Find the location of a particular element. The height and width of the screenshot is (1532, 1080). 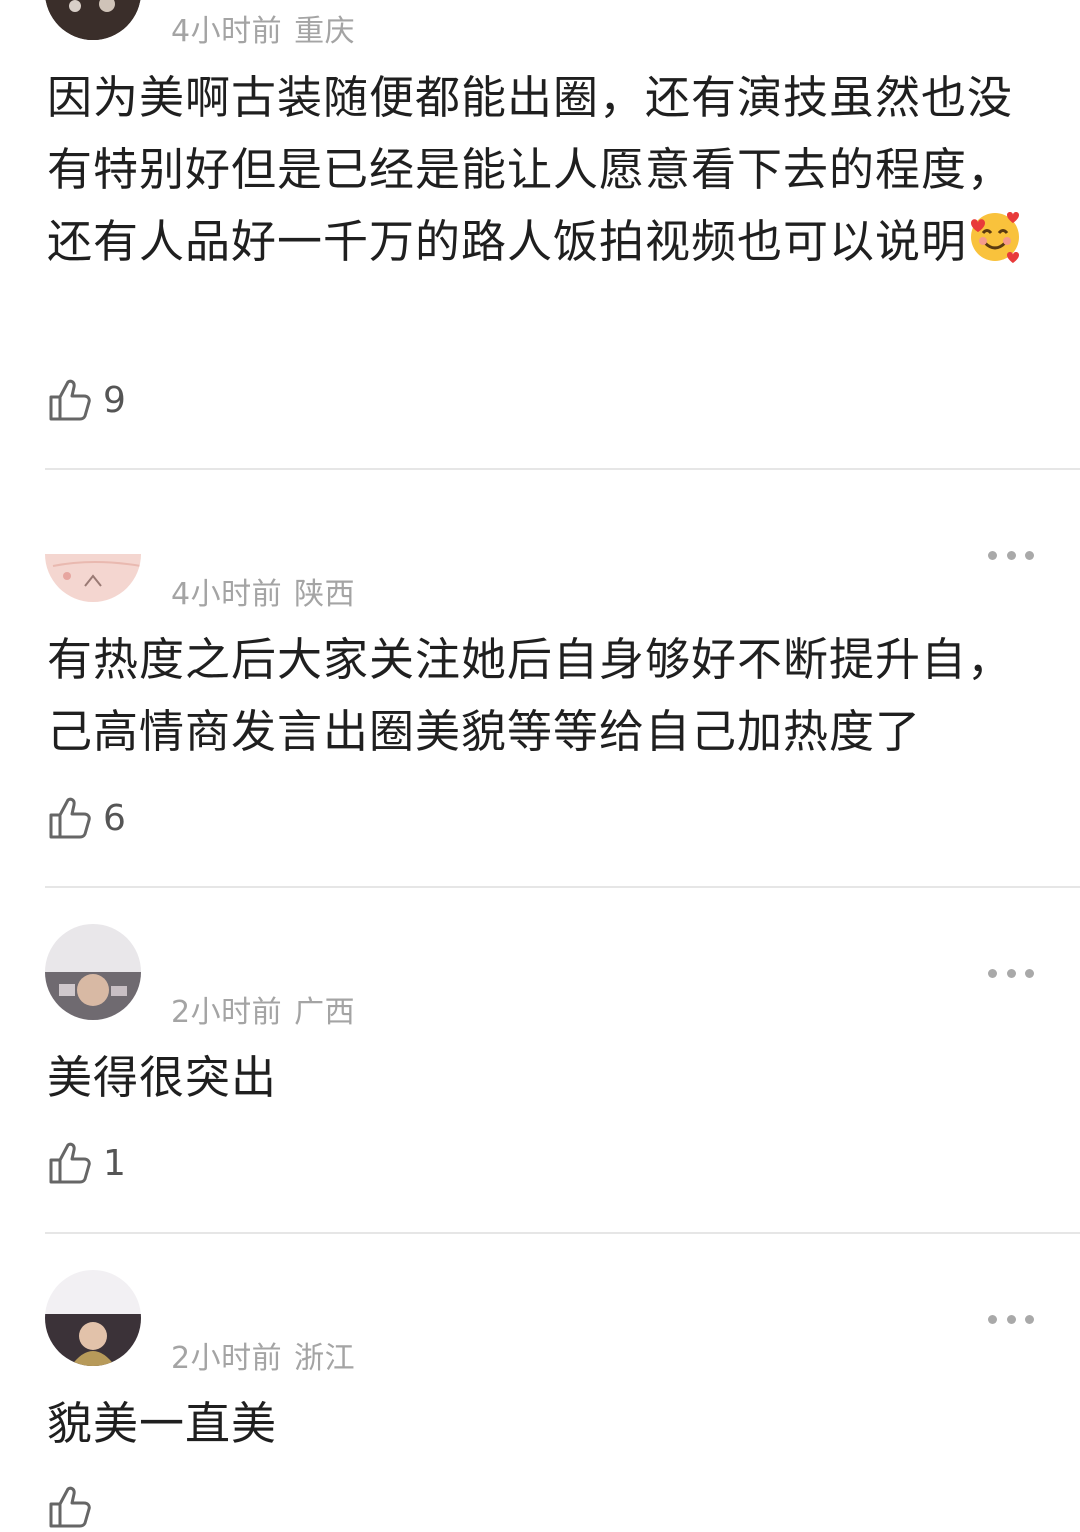

like-button: 6 is located at coordinates (86, 818).